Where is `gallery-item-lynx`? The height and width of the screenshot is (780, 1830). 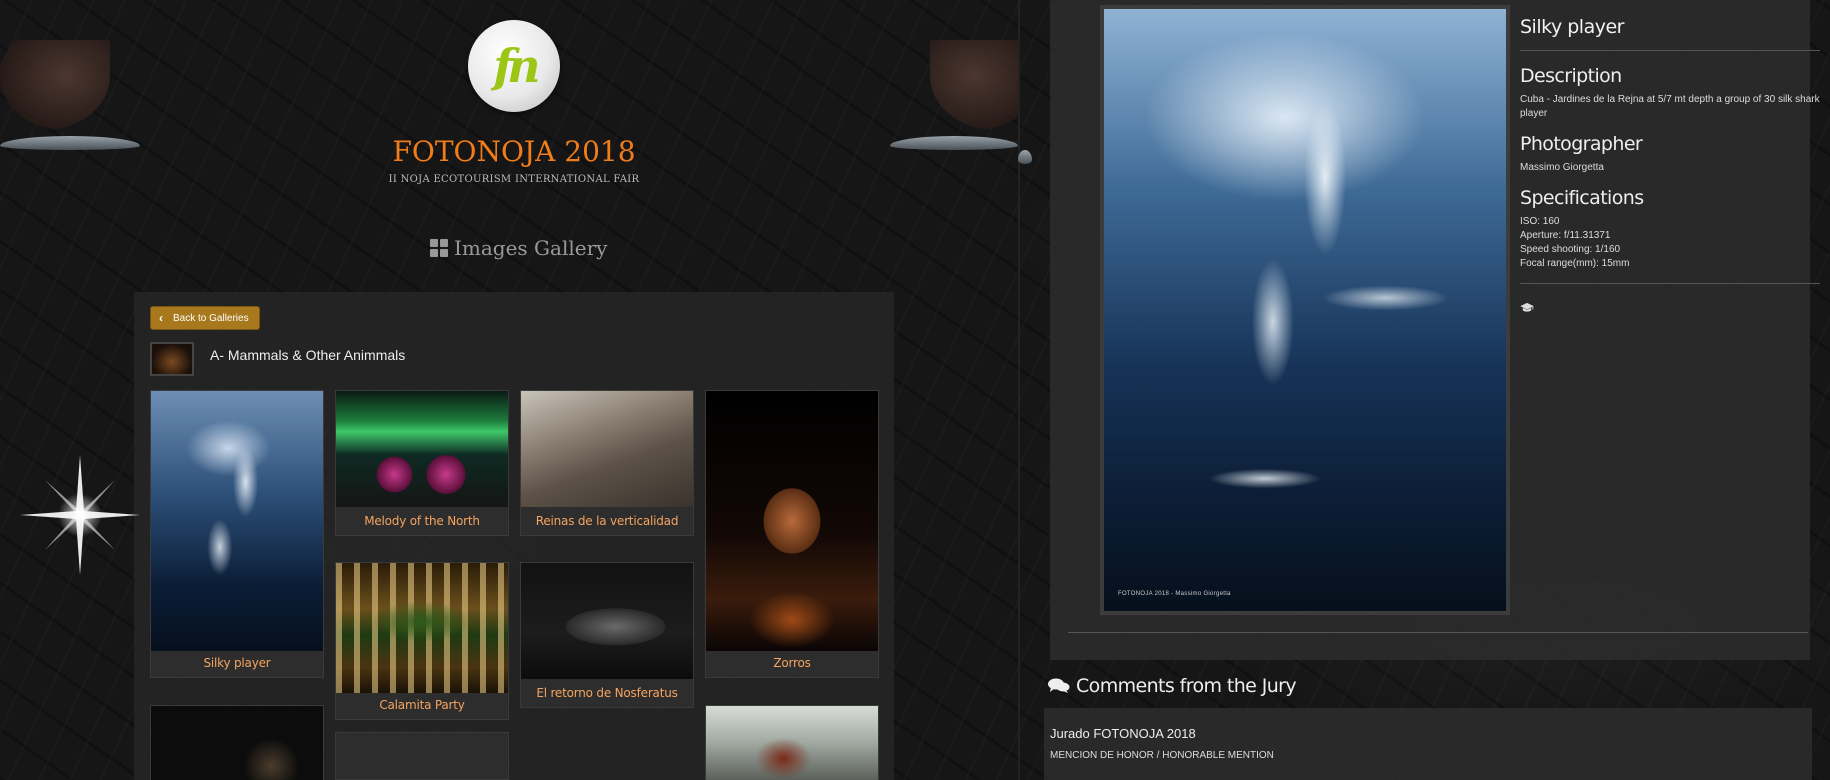
gallery-item-lynx is located at coordinates (237, 742).